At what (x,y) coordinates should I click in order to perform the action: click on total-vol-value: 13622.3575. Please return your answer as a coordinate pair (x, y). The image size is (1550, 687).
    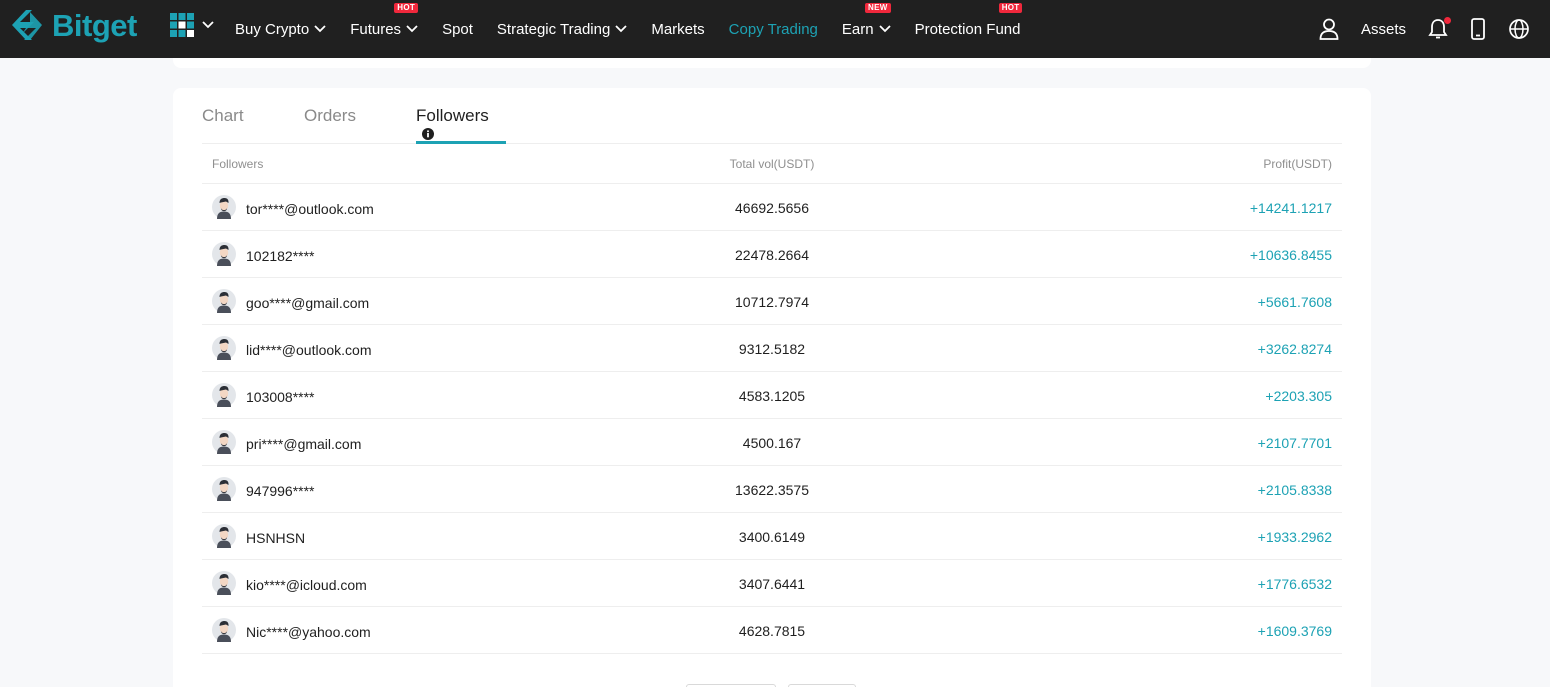
    Looking at the image, I should click on (772, 490).